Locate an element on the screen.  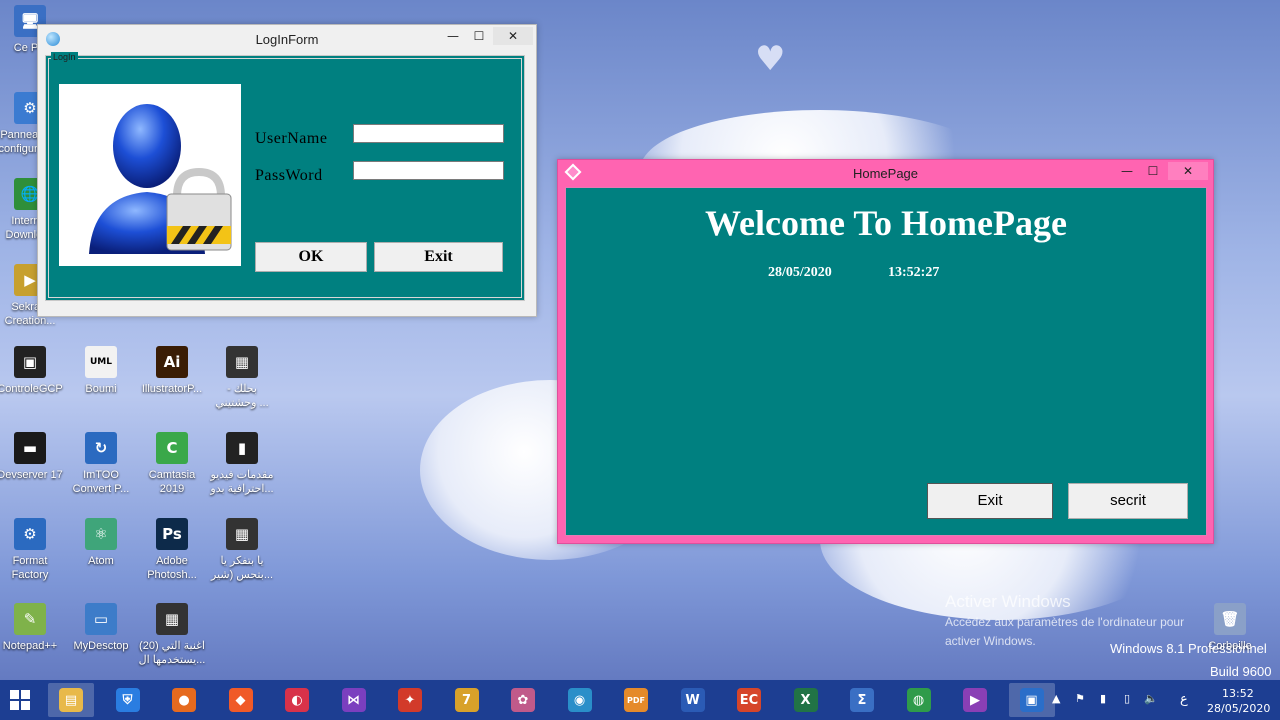
shield-icon: ⛨ is located at coordinates (127, 700).